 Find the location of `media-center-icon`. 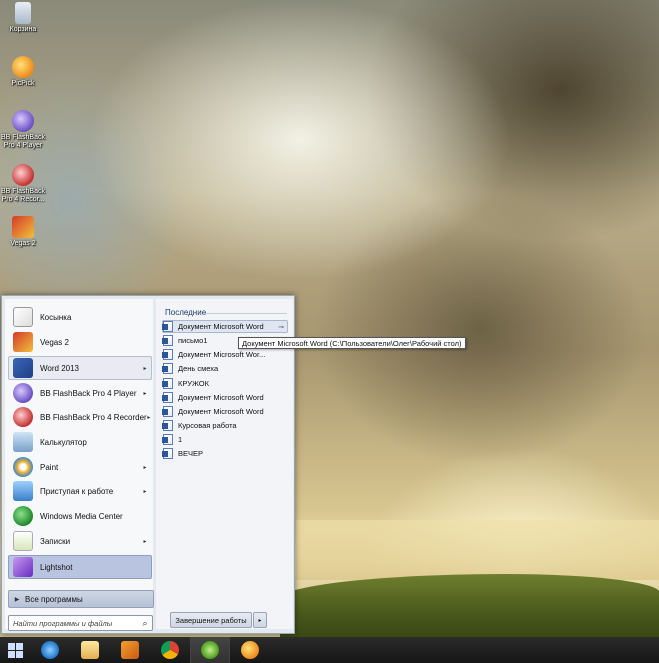

media-center-icon is located at coordinates (23, 516).